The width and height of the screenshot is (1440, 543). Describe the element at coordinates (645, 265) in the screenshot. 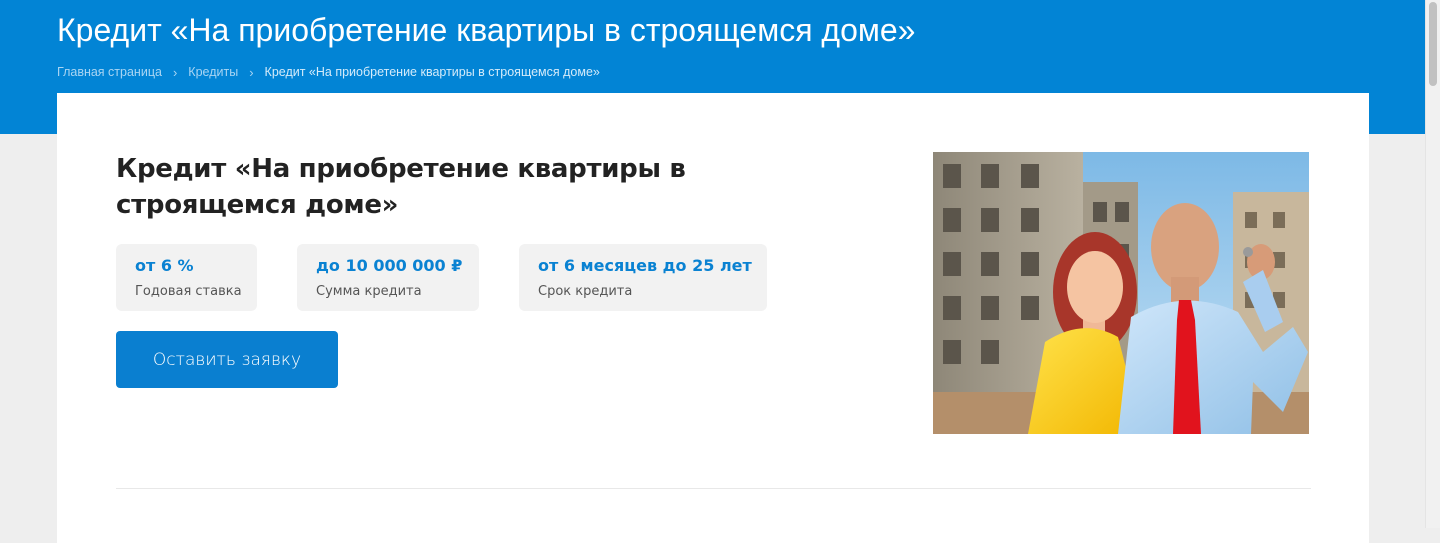

I see `stat-term-value: от 6 месяцев до 25 лет` at that location.